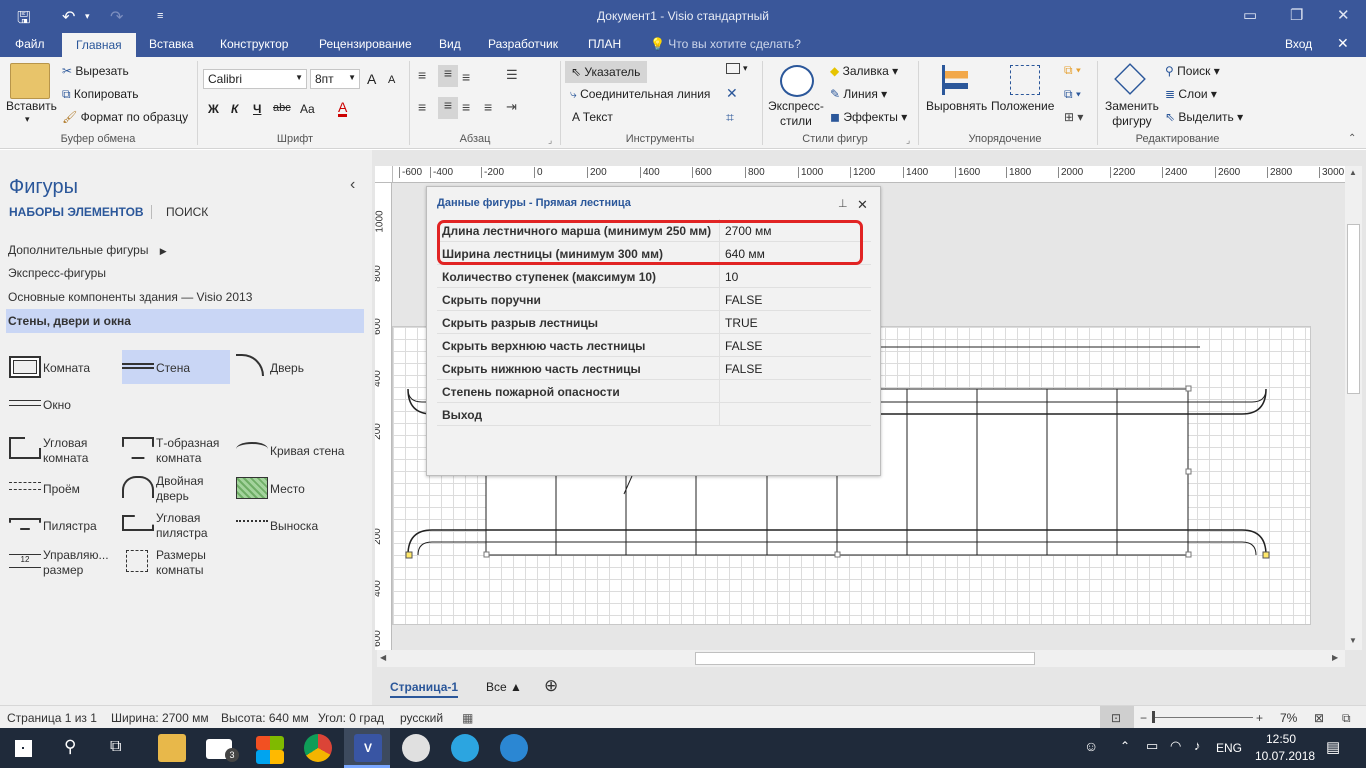 The height and width of the screenshot is (768, 1366). What do you see at coordinates (270, 743) in the screenshot?
I see `store-icon` at bounding box center [270, 743].